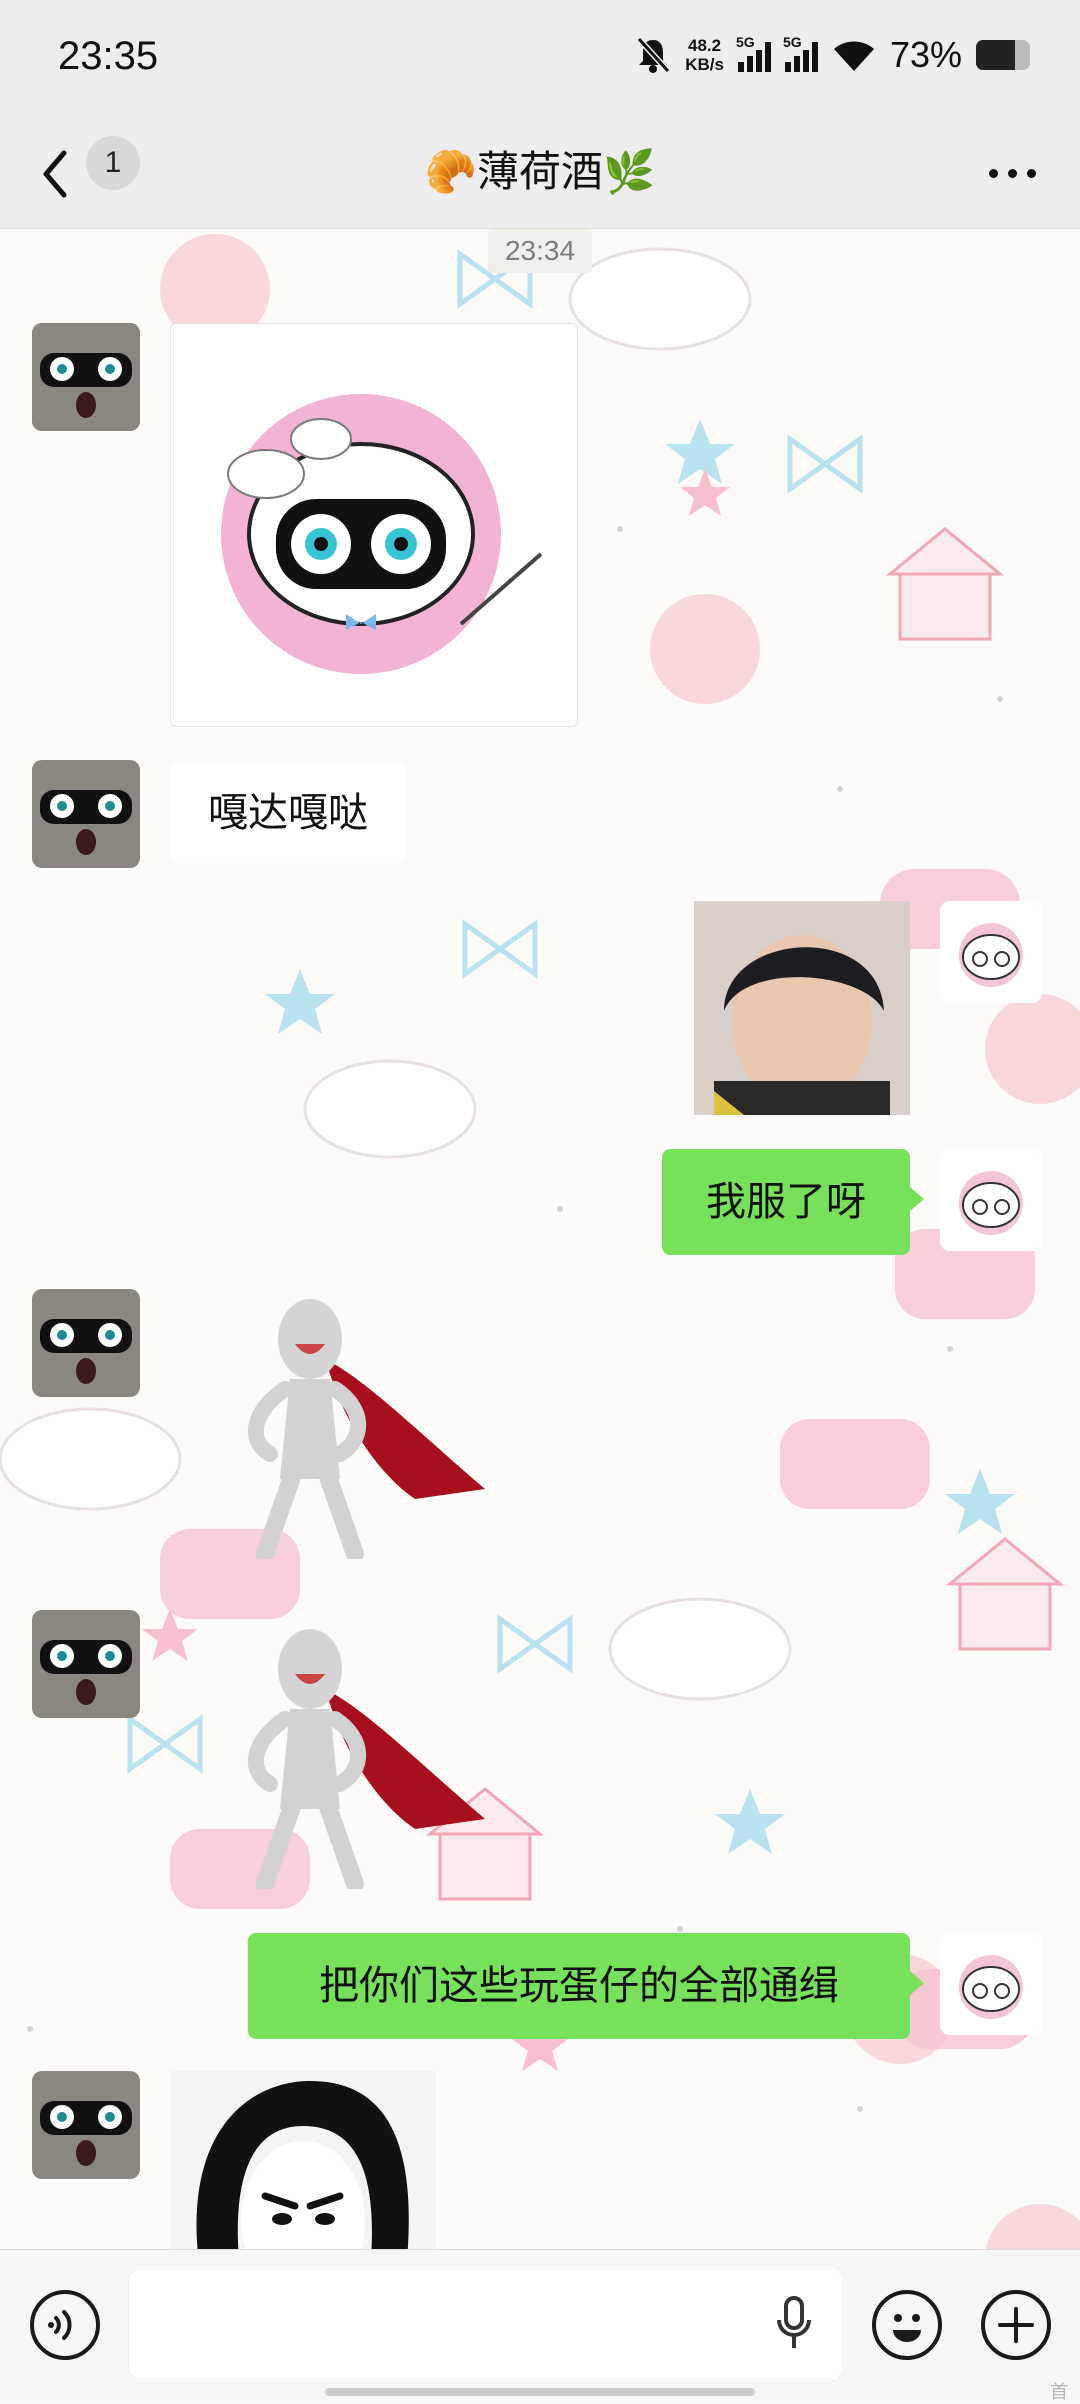 This screenshot has width=1080, height=2404. Describe the element at coordinates (907, 2328) in the screenshot. I see `emoji-icon` at that location.